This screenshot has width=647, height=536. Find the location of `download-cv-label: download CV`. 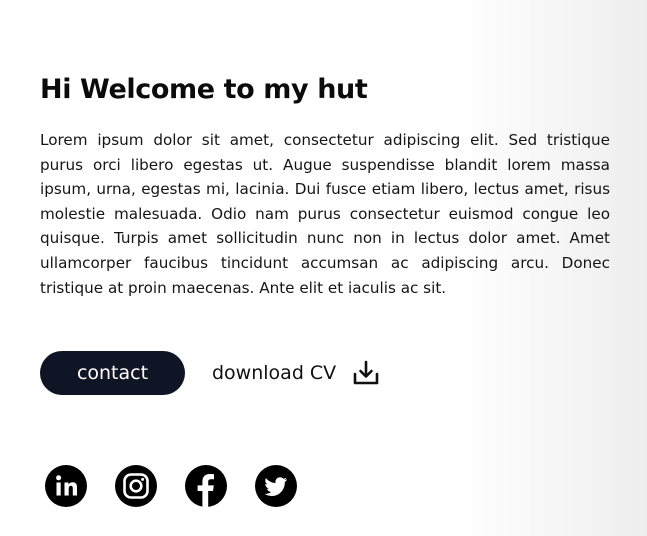

download-cv-label: download CV is located at coordinates (274, 373).